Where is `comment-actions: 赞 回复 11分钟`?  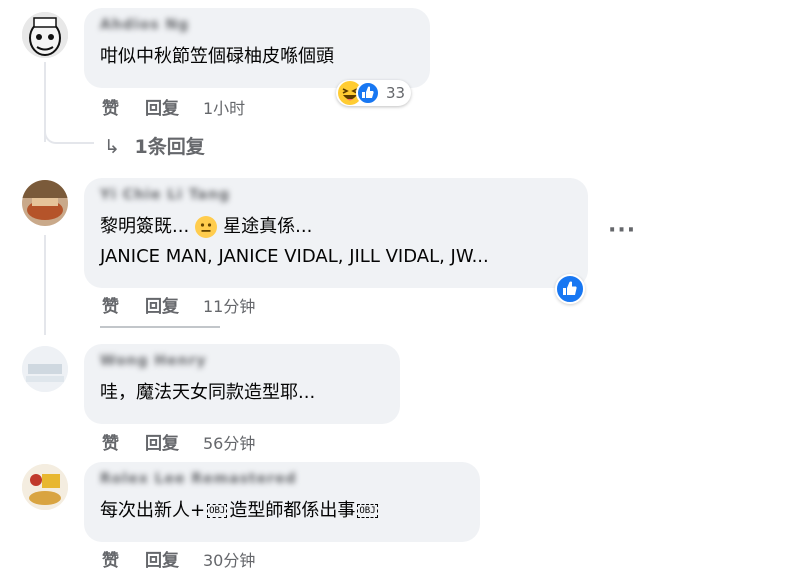
comment-actions: 赞 回复 11分钟 is located at coordinates (178, 305).